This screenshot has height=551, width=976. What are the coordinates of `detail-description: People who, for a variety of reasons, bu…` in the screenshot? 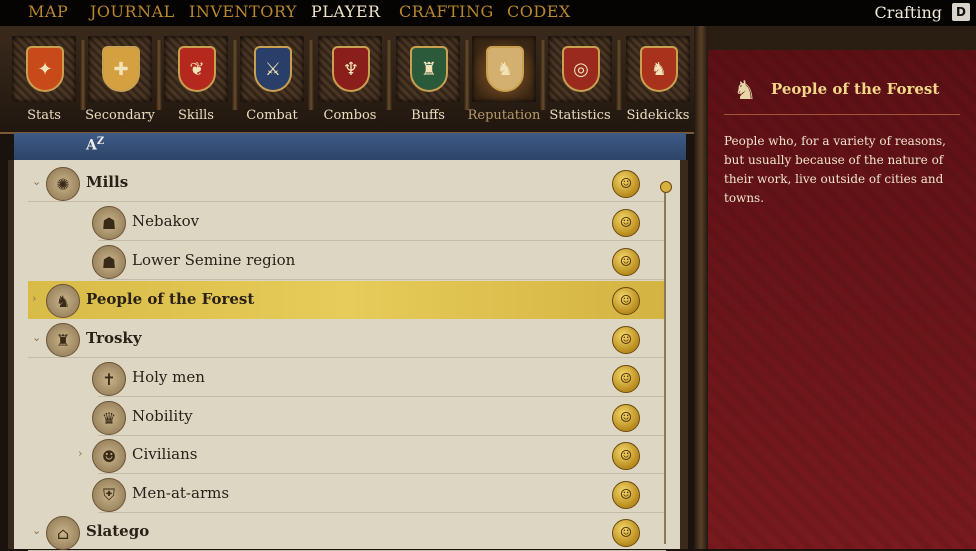 It's located at (835, 169).